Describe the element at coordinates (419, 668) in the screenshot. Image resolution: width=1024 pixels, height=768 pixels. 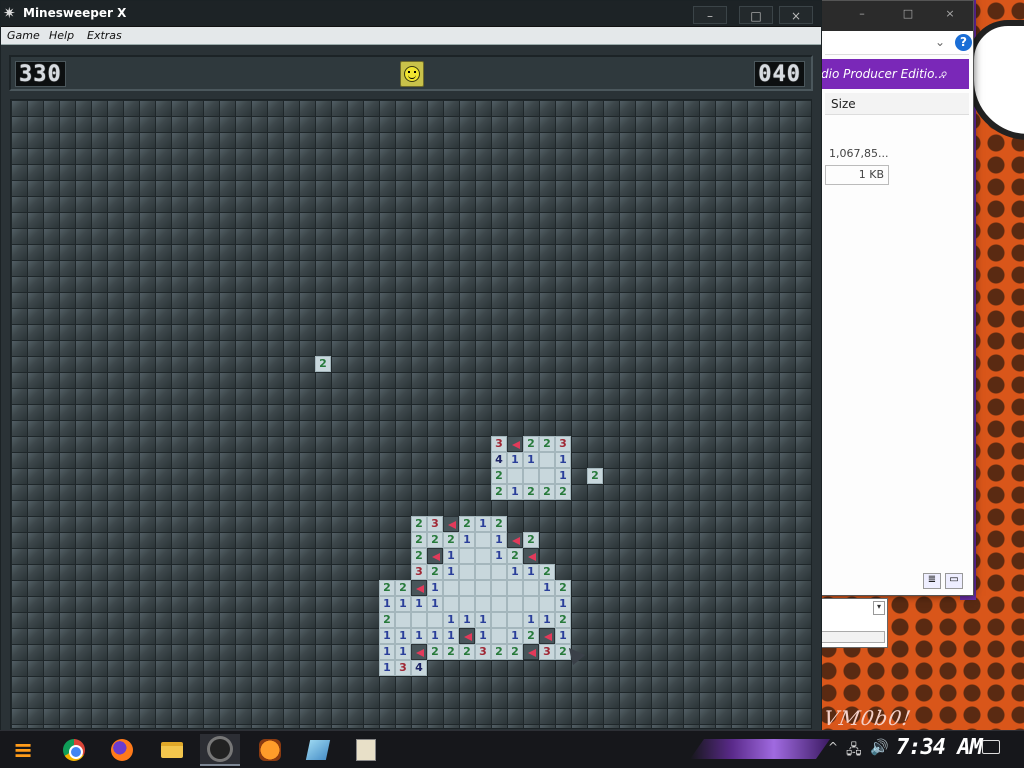
I see `revealed-number-cell: 4` at that location.